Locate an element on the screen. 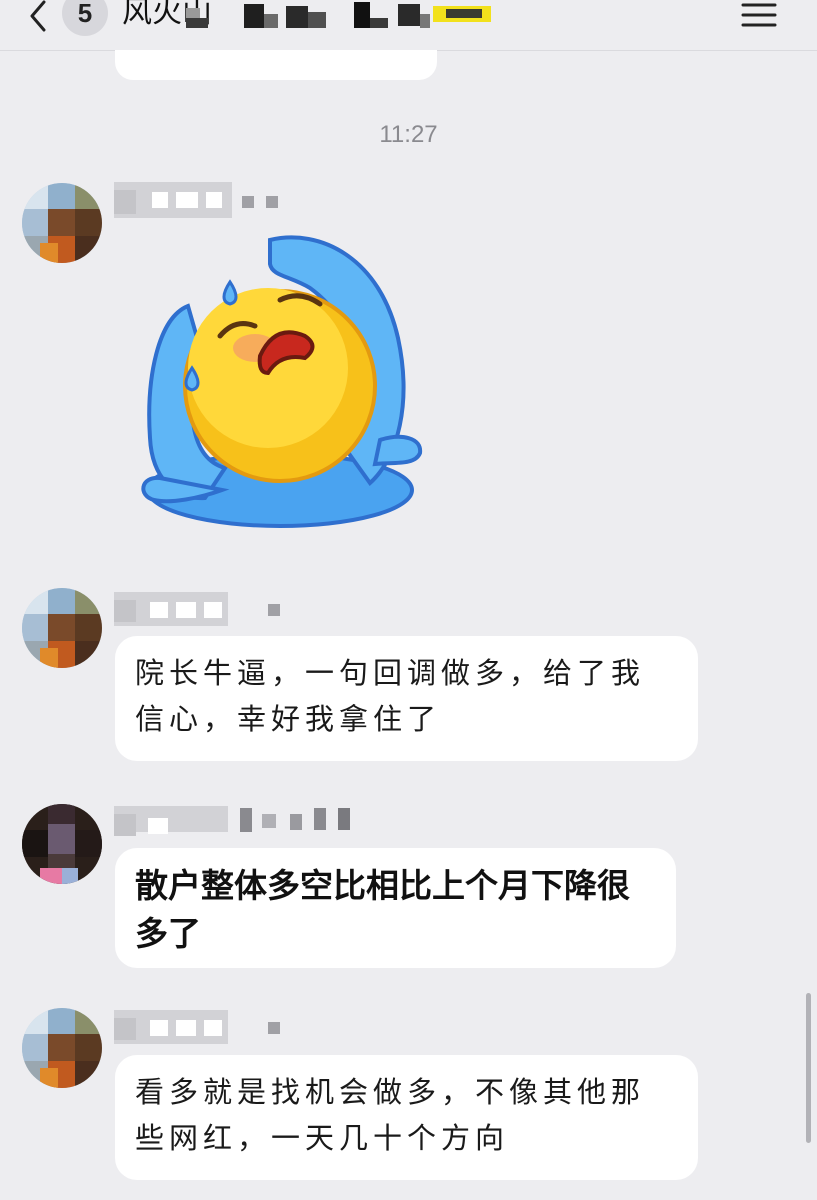  previous-message-bubble is located at coordinates (276, 65).